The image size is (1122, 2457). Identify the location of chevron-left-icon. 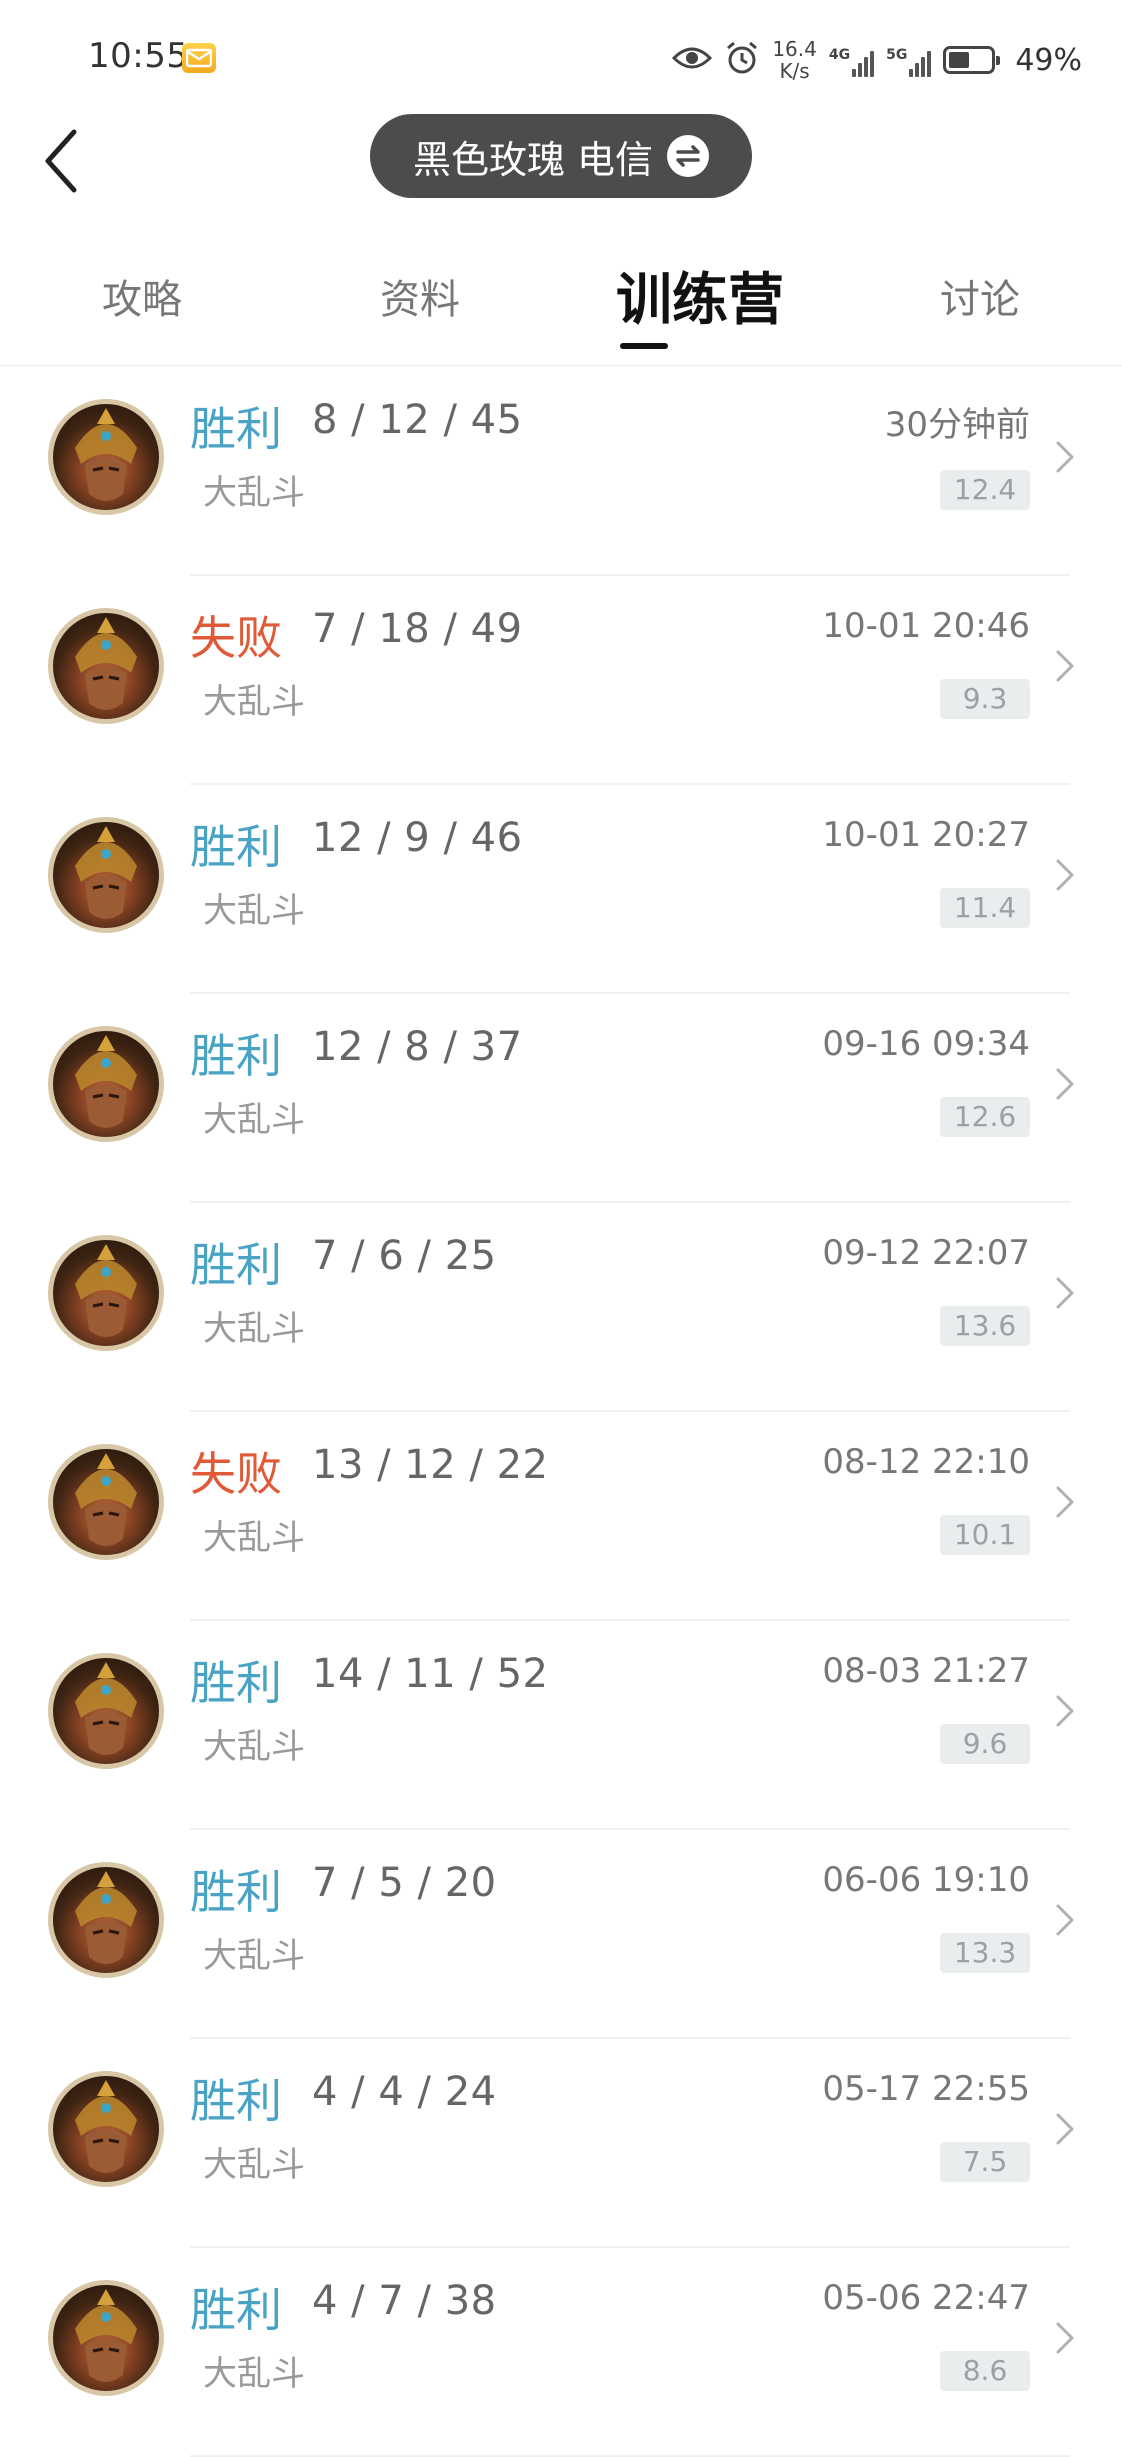
(61, 161).